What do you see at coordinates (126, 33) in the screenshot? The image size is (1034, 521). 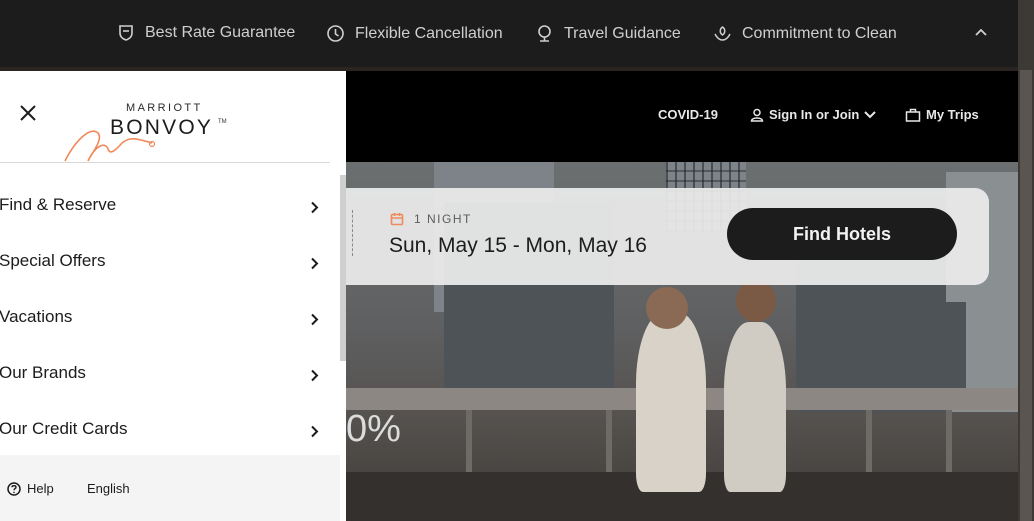 I see `shield-check-icon` at bounding box center [126, 33].